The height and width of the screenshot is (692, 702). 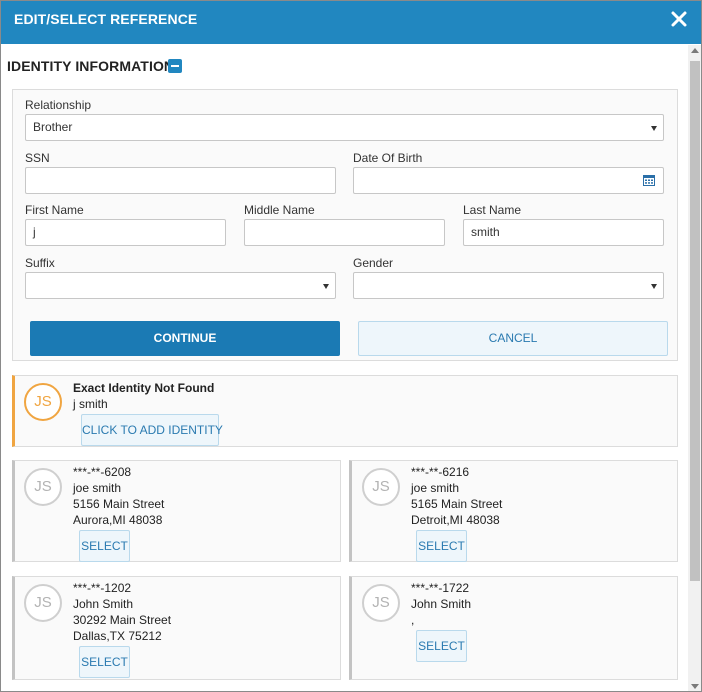 What do you see at coordinates (492, 210) in the screenshot?
I see `last-name-label: Last Name` at bounding box center [492, 210].